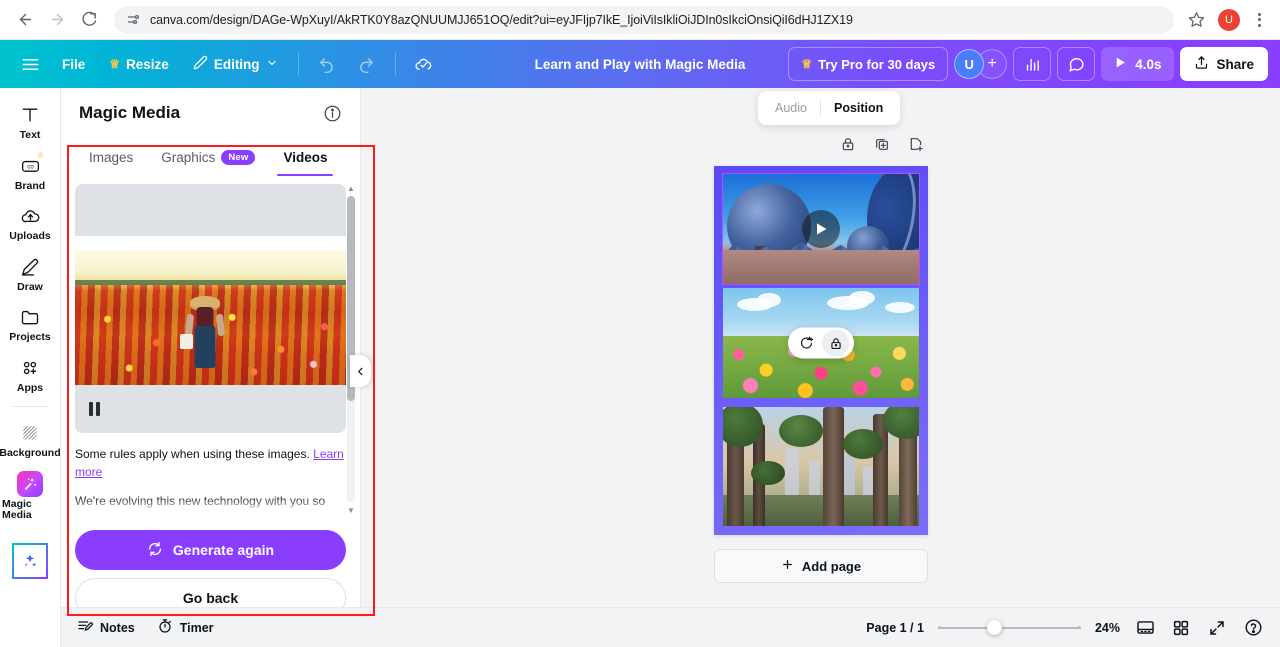 The height and width of the screenshot is (647, 1280). Describe the element at coordinates (1259, 19) in the screenshot. I see `kebab-menu-icon` at that location.